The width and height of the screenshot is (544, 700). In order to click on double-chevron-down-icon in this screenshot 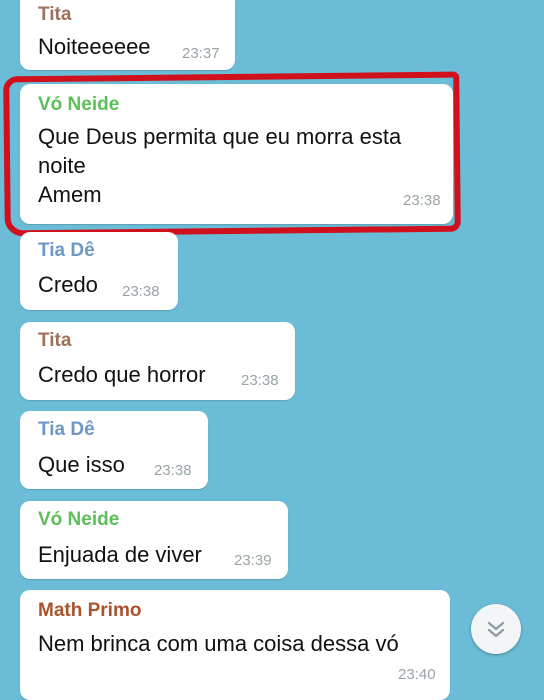, I will do `click(496, 629)`.